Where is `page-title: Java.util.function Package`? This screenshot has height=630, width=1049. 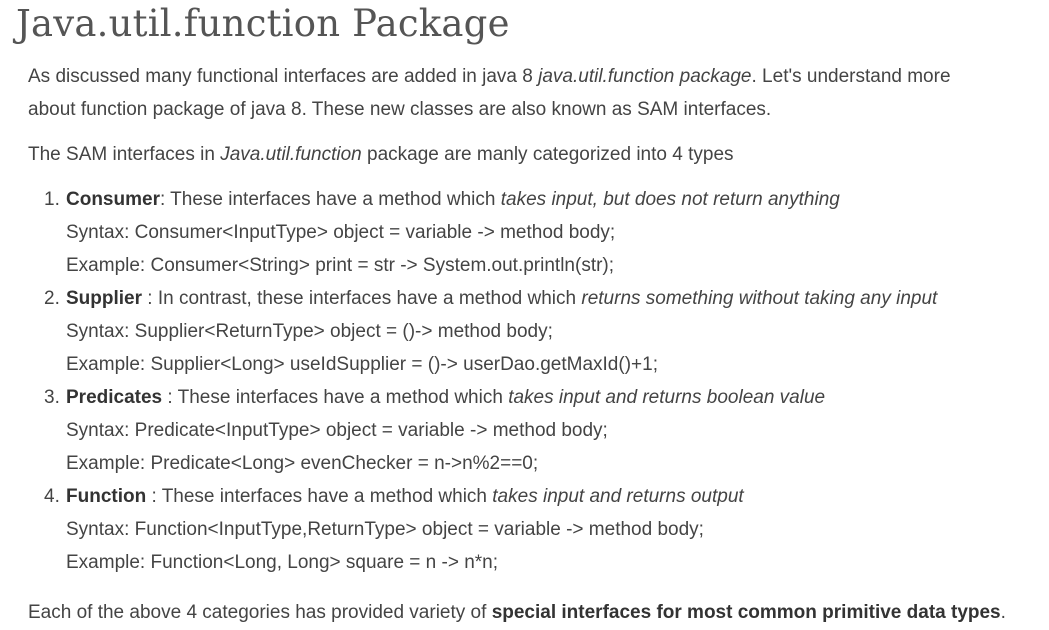
page-title: Java.util.function Package is located at coordinates (263, 23).